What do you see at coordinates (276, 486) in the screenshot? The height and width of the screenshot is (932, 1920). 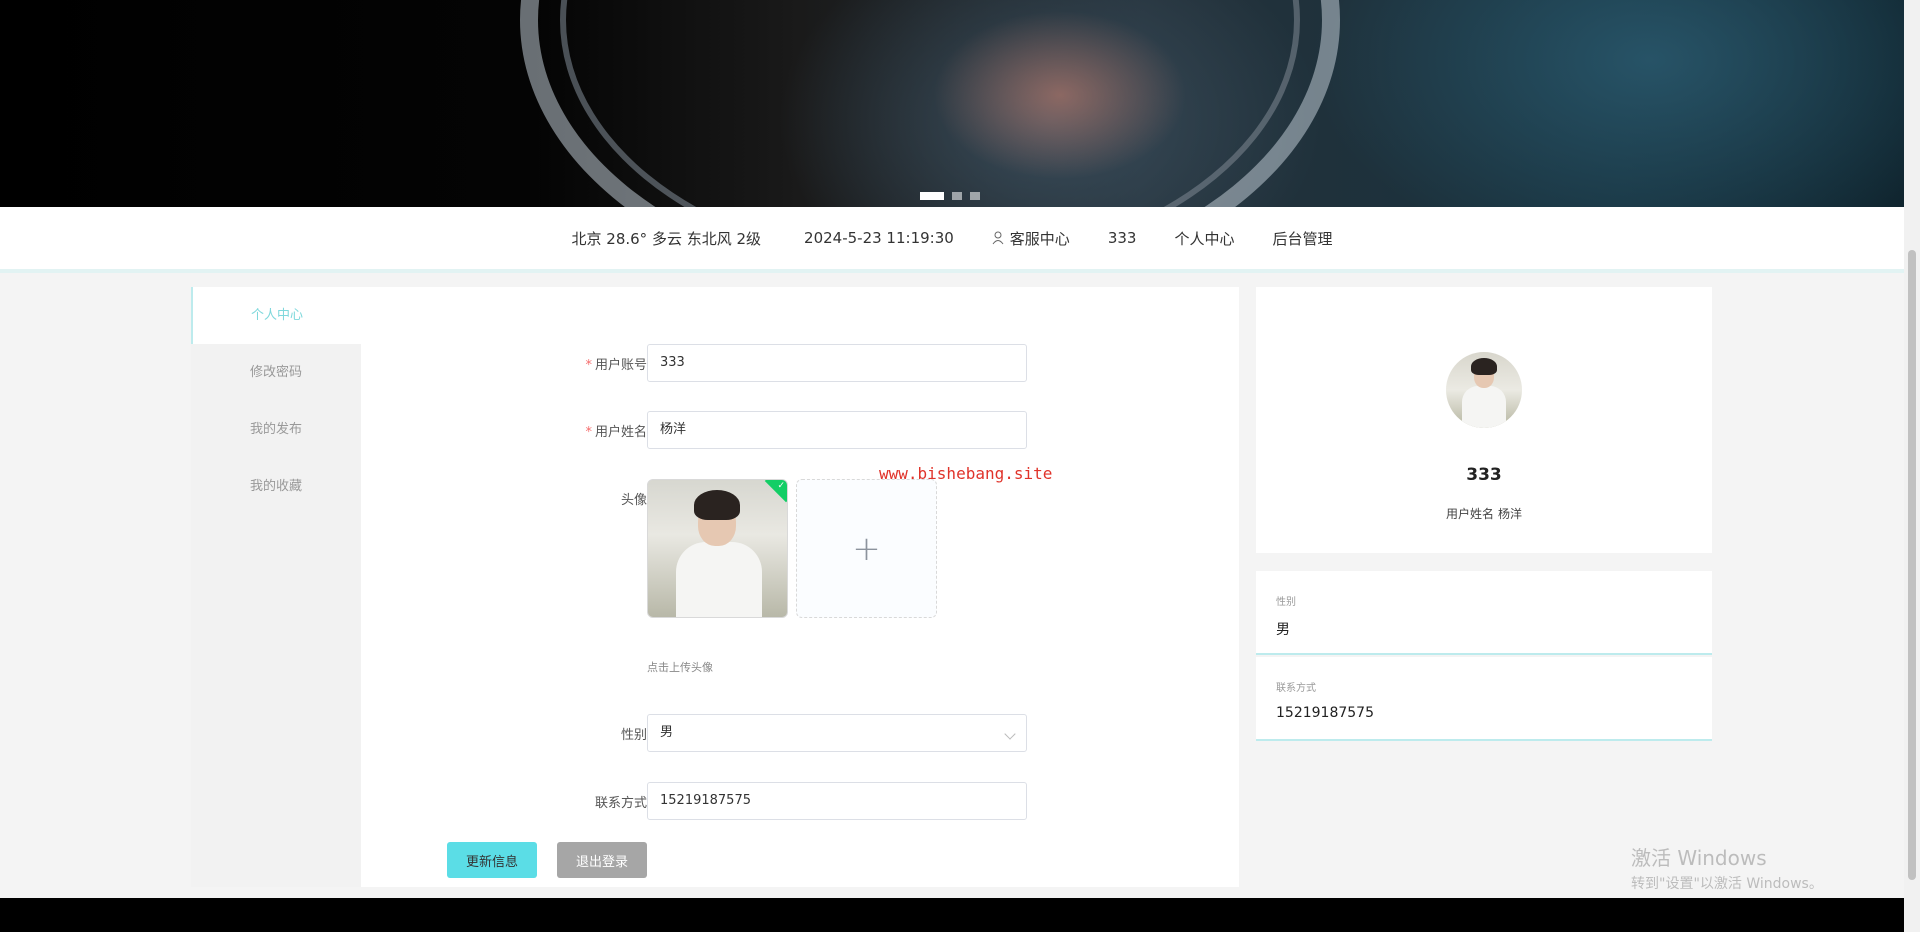 I see `side-menu-item-my-favorites: 我的收藏` at bounding box center [276, 486].